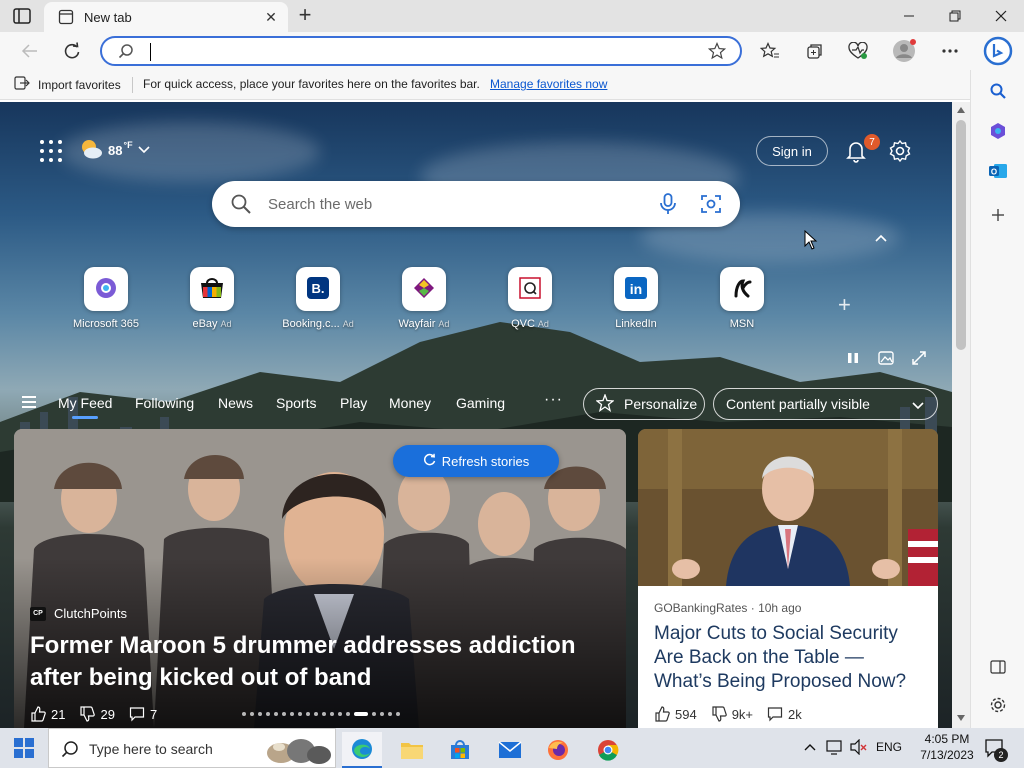  What do you see at coordinates (644, 404) in the screenshot?
I see `personalize-button: Personalize` at bounding box center [644, 404].